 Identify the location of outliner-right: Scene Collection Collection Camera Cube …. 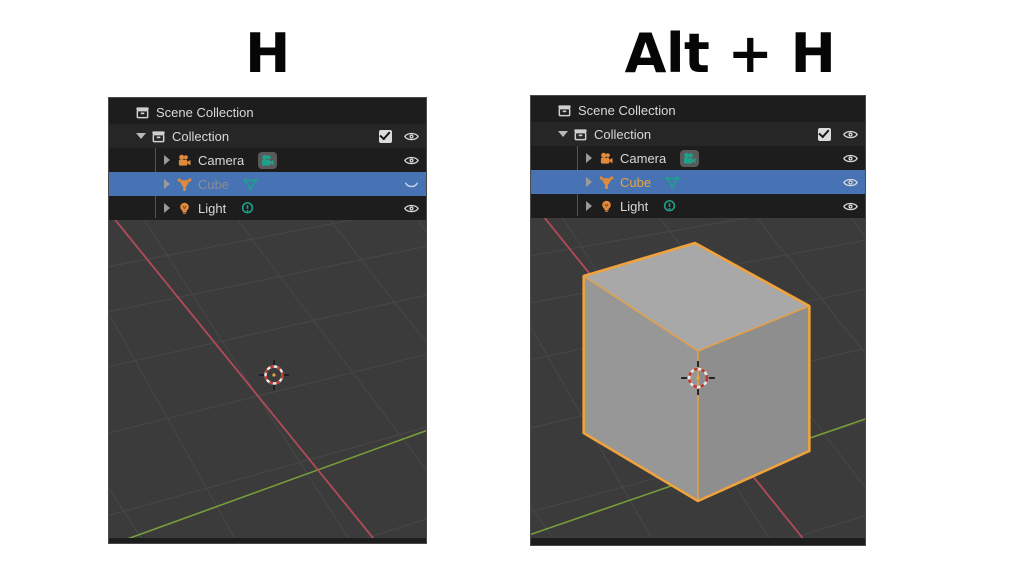
(698, 157).